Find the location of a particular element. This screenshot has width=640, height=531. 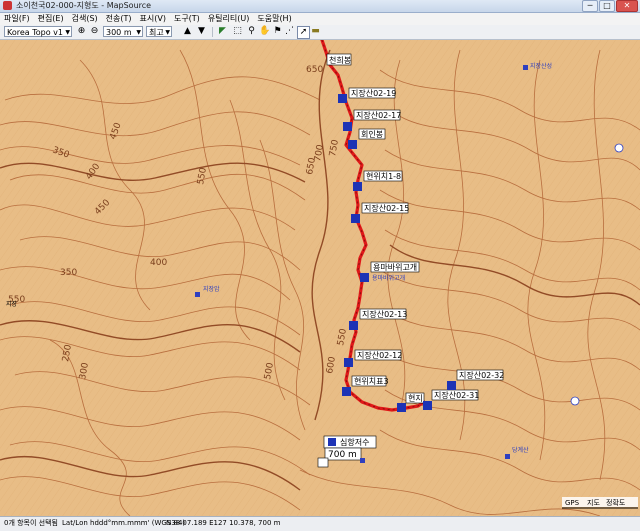

contour-label: 350 is located at coordinates (68, 273).